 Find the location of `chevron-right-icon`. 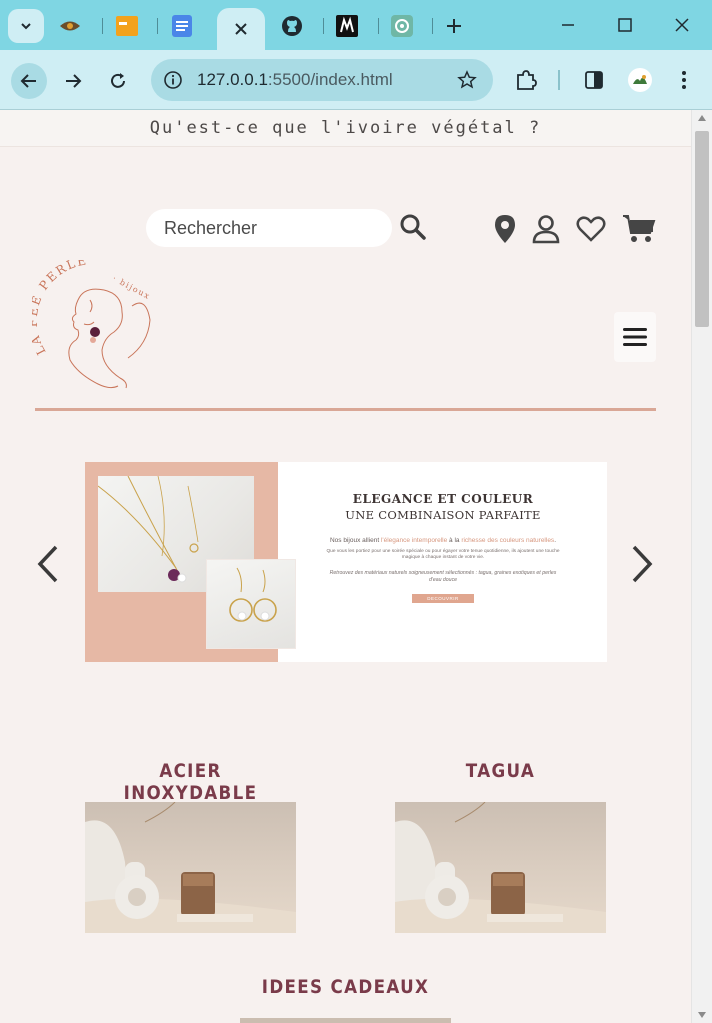

chevron-right-icon is located at coordinates (642, 564).